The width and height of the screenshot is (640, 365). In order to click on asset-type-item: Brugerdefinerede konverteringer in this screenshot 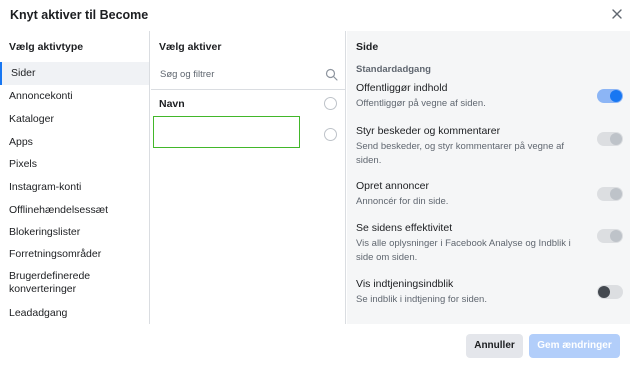, I will do `click(74, 283)`.